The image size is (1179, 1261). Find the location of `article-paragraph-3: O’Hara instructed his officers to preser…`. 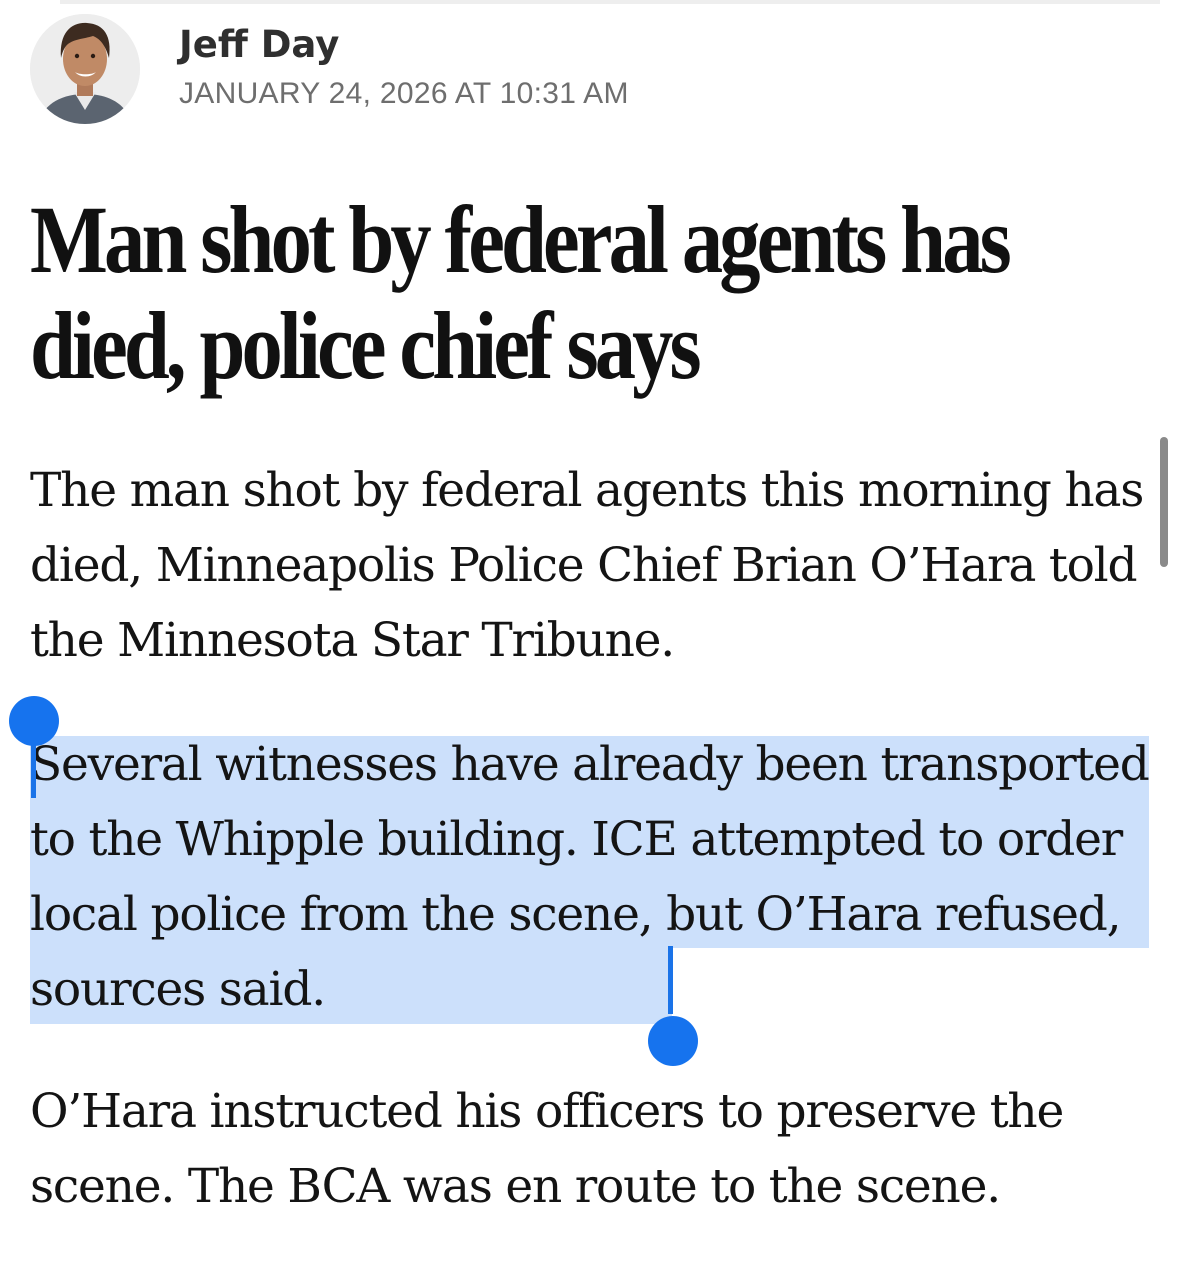

article-paragraph-3: O’Hara instructed his officers to preser… is located at coordinates (547, 1149).